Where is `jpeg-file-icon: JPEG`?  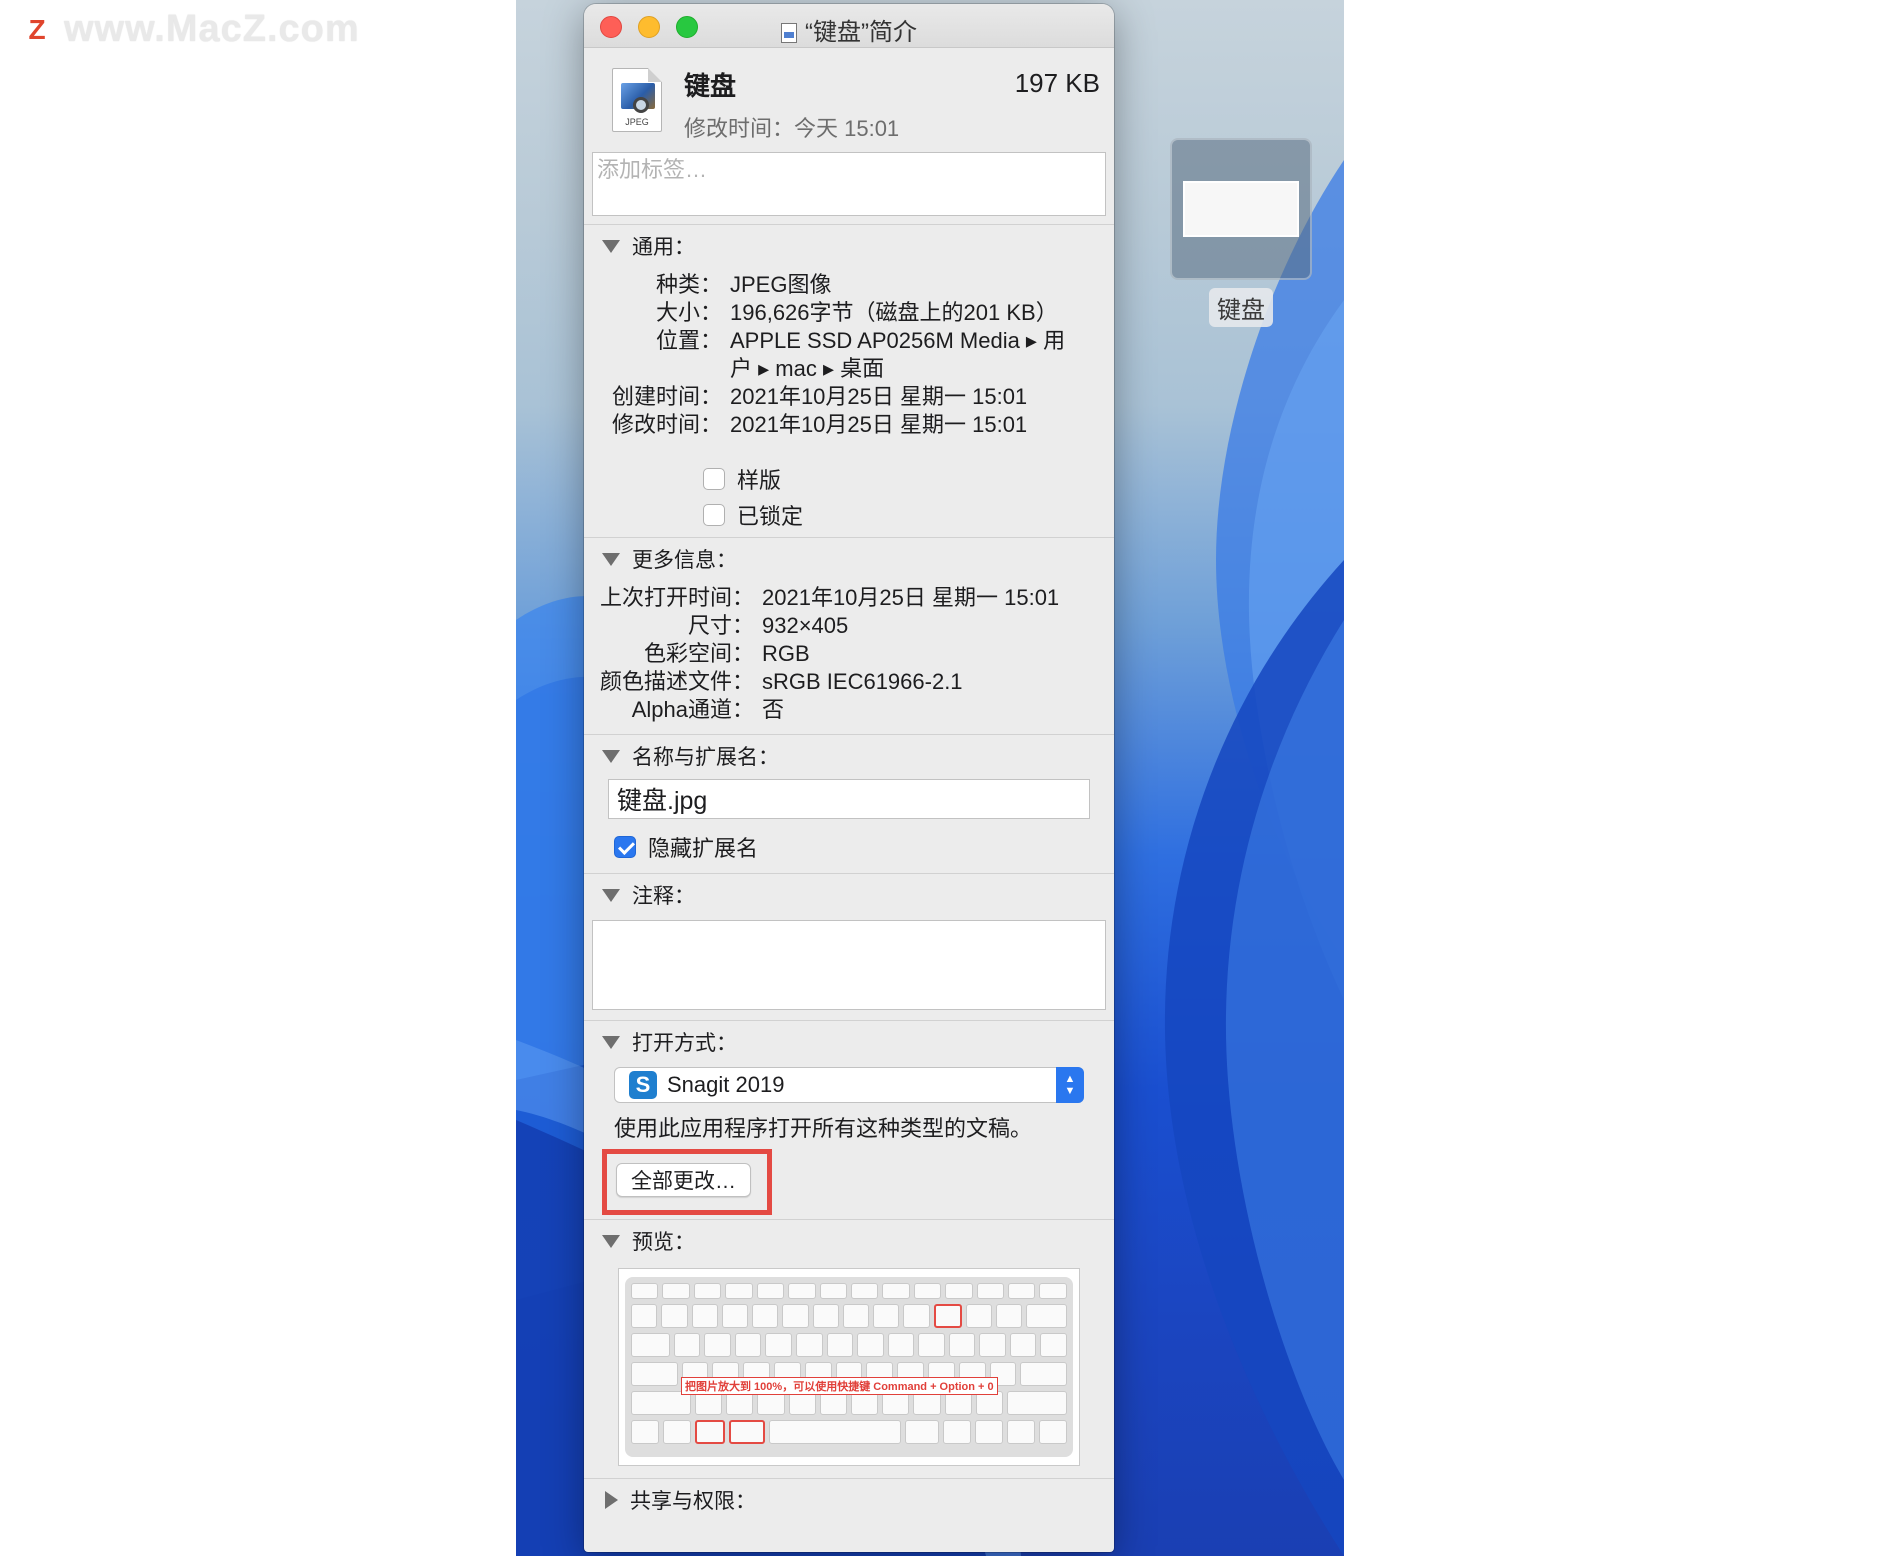 jpeg-file-icon: JPEG is located at coordinates (637, 100).